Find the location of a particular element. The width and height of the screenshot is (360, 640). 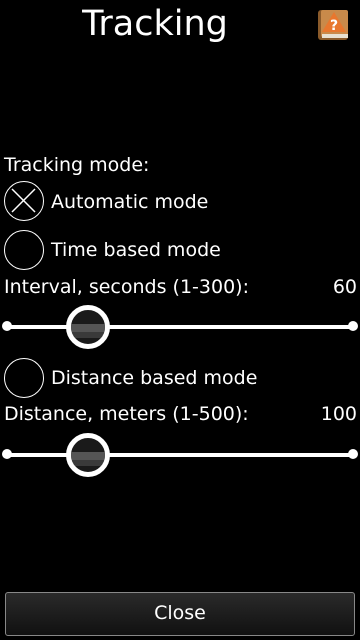

tracking-mode-label: Tracking mode: is located at coordinates (77, 165).